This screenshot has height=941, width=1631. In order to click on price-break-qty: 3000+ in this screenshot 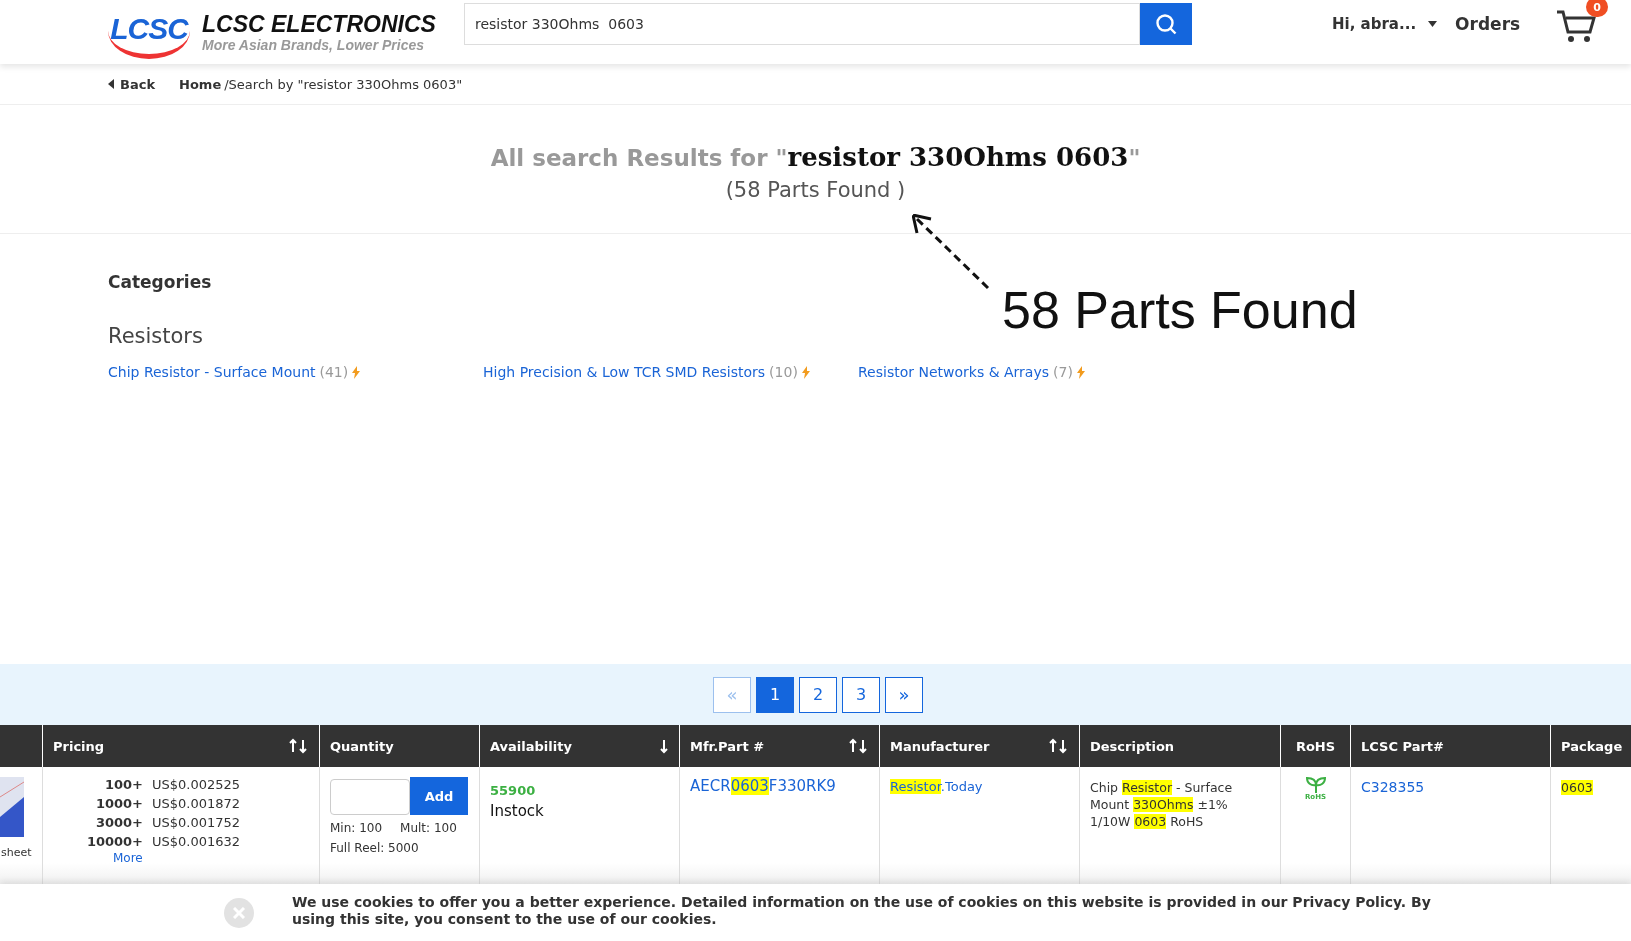, I will do `click(118, 822)`.